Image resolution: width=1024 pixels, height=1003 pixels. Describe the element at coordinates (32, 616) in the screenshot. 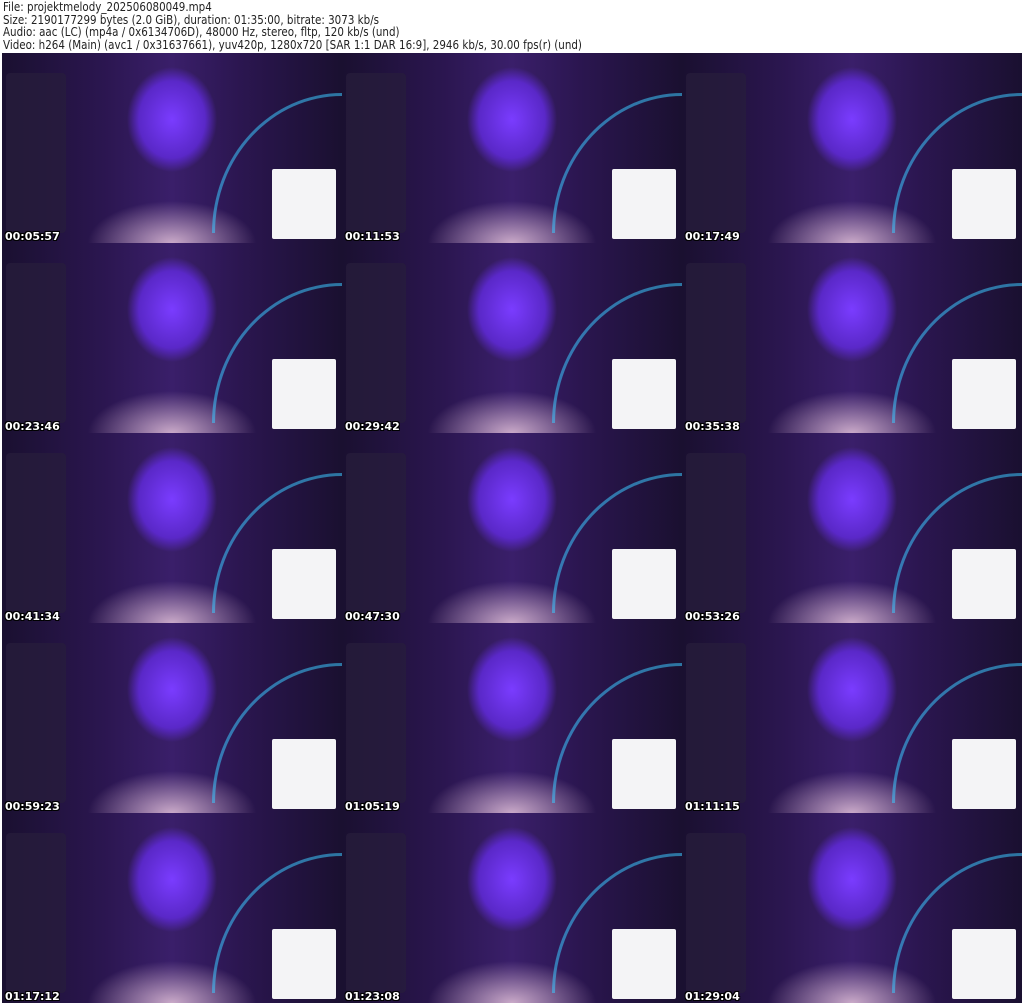

I see `thumbnail-timestamp: 00:41:34` at that location.